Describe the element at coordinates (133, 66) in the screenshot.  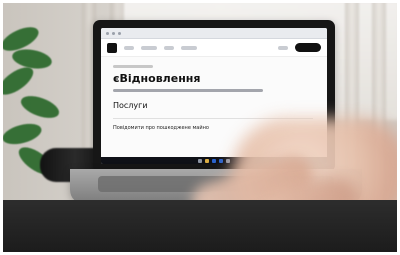
I see `breadcrumb` at that location.